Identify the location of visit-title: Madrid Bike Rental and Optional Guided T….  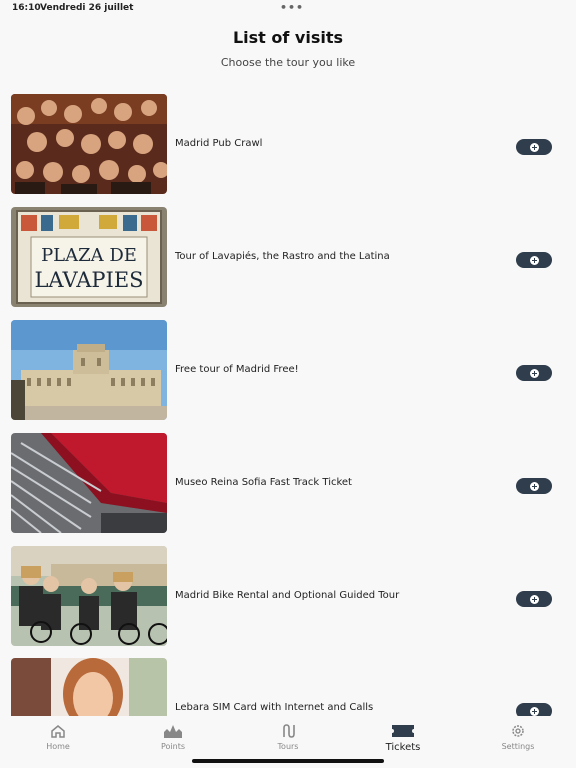
(287, 595).